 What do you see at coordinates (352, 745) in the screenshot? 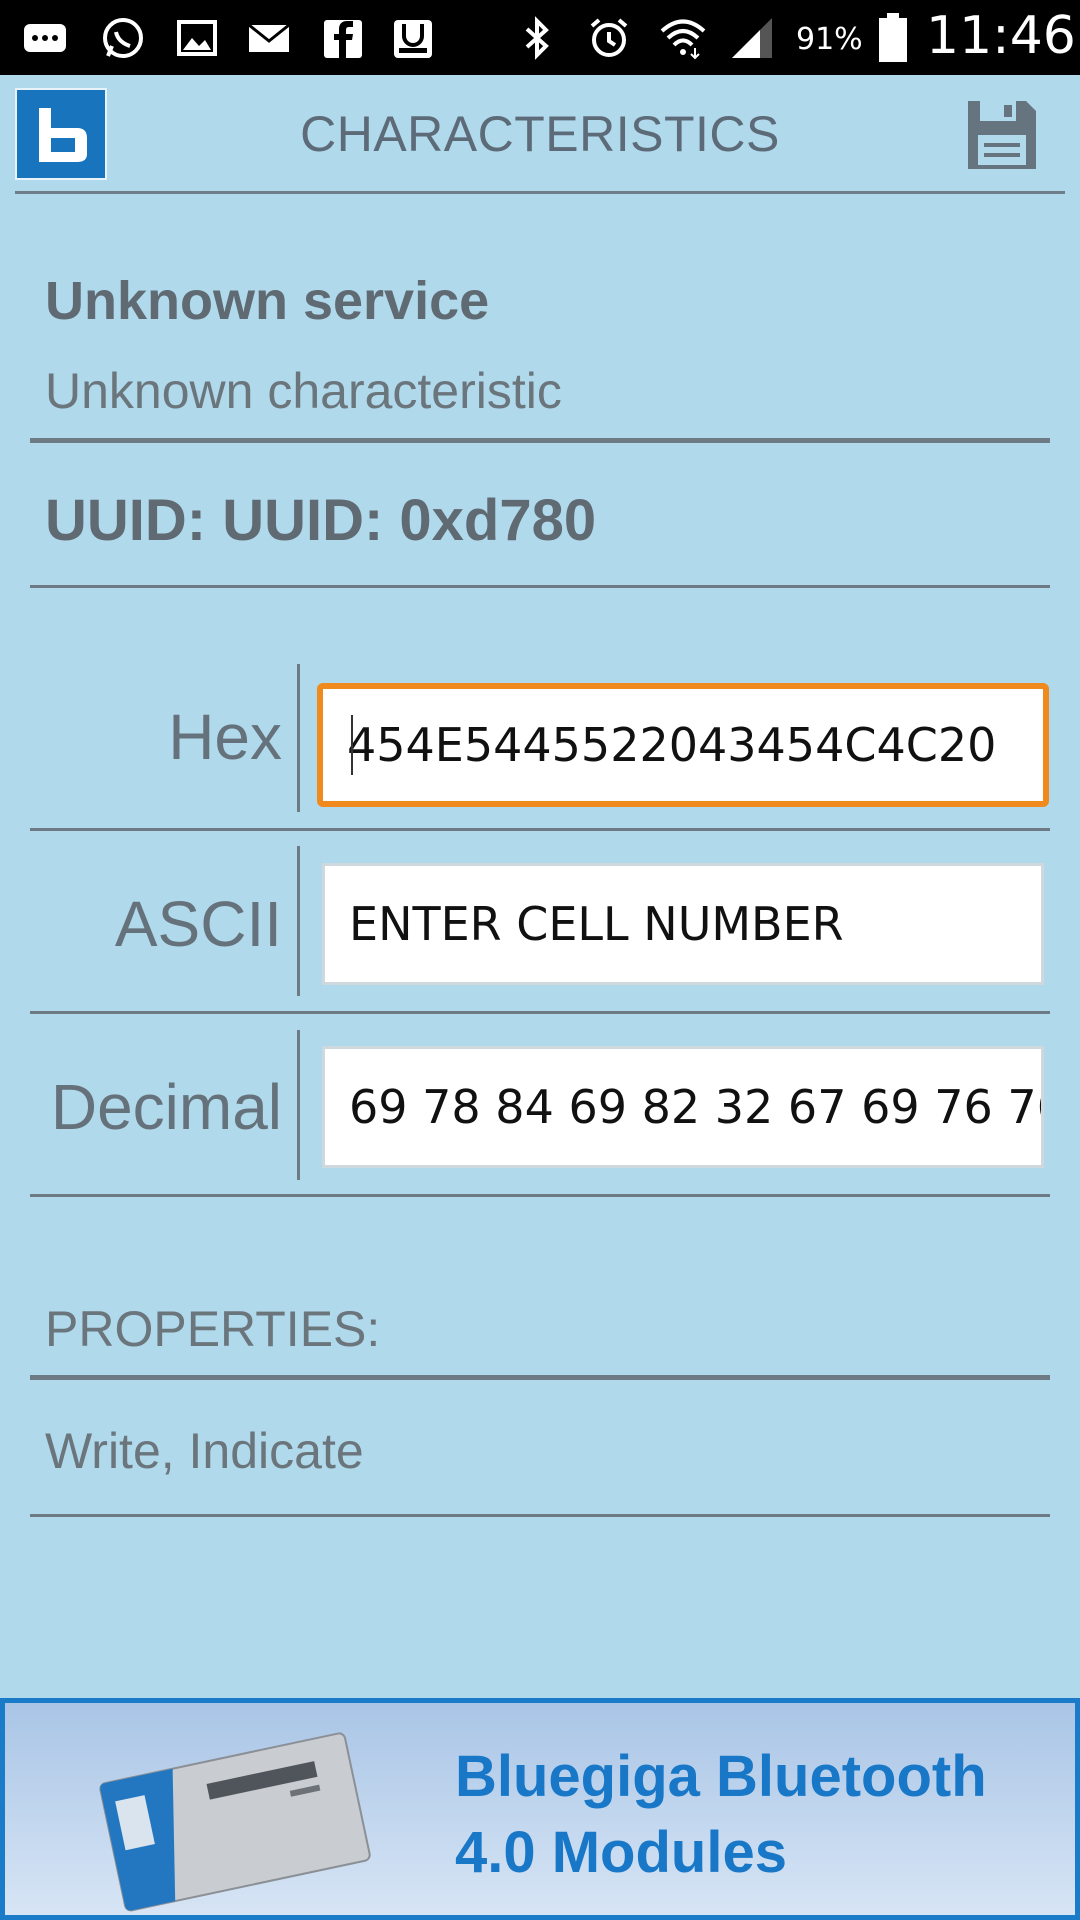
I see `text-caret` at bounding box center [352, 745].